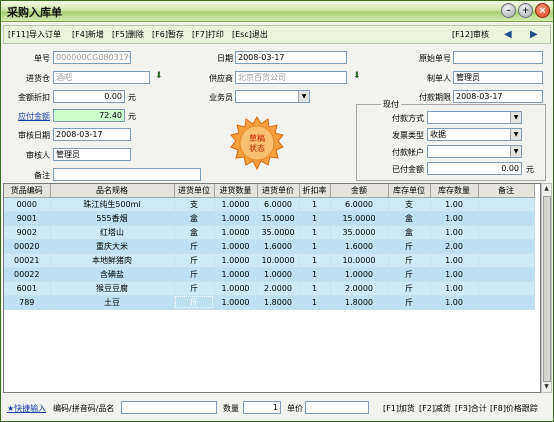 The width and height of the screenshot is (554, 422). I want to click on audit-button: [F12]审核, so click(470, 34).